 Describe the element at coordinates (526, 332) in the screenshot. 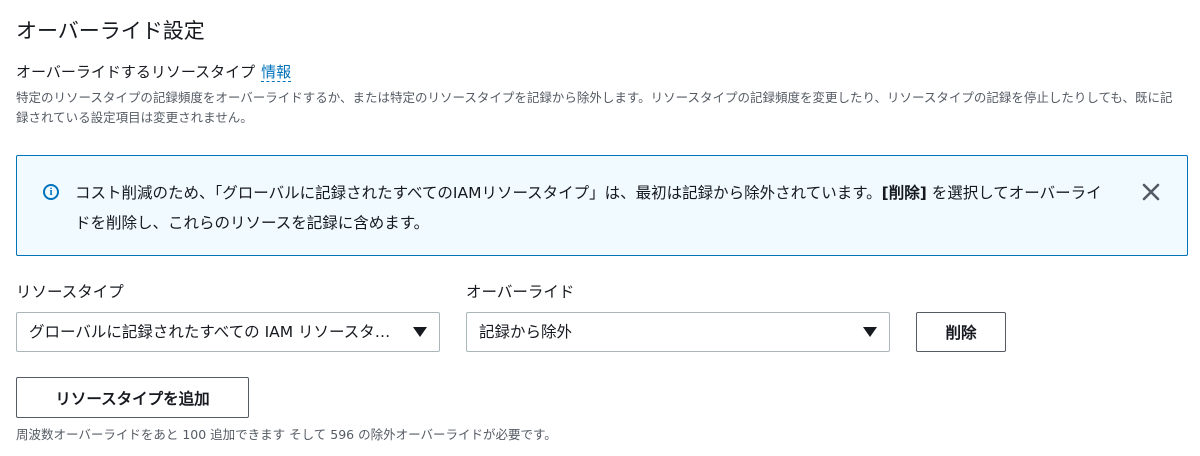

I see `override-value: 記録から除外` at that location.